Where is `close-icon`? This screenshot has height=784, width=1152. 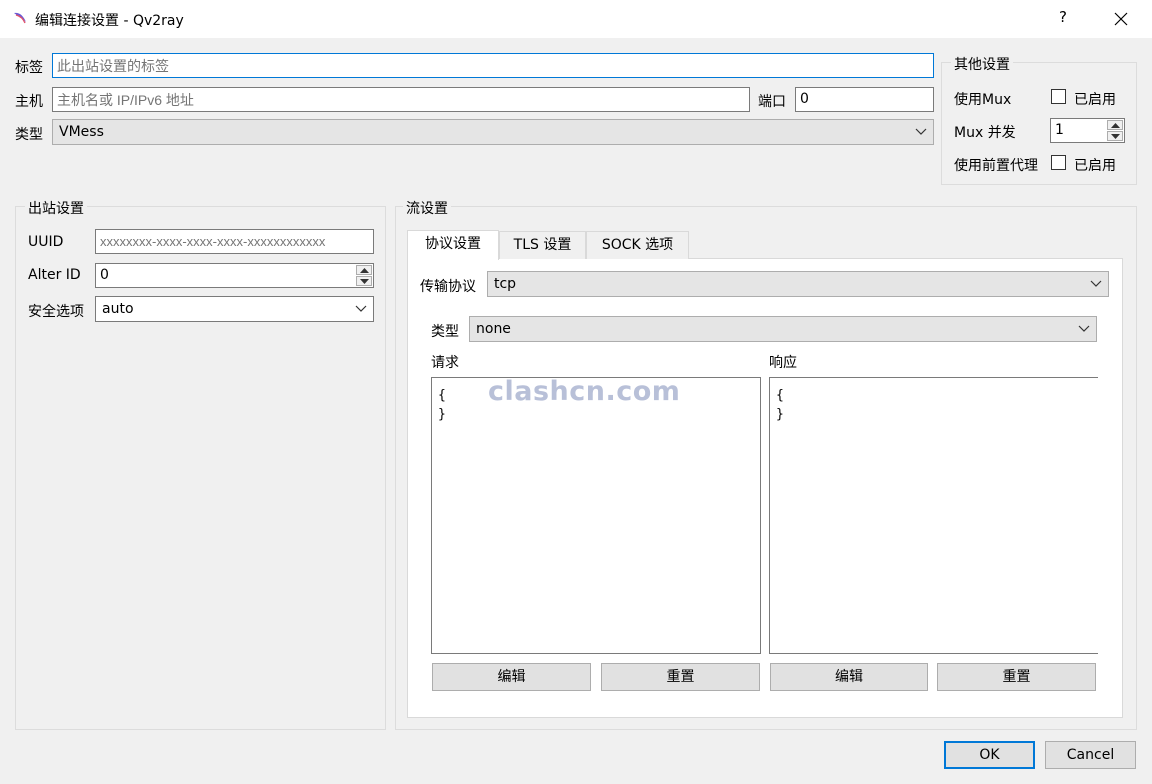
close-icon is located at coordinates (1121, 19).